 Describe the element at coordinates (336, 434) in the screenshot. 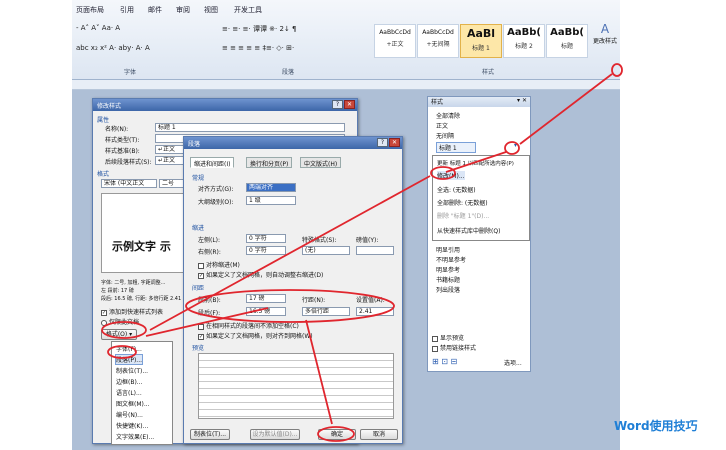

I see `annotation-circle-ok` at that location.